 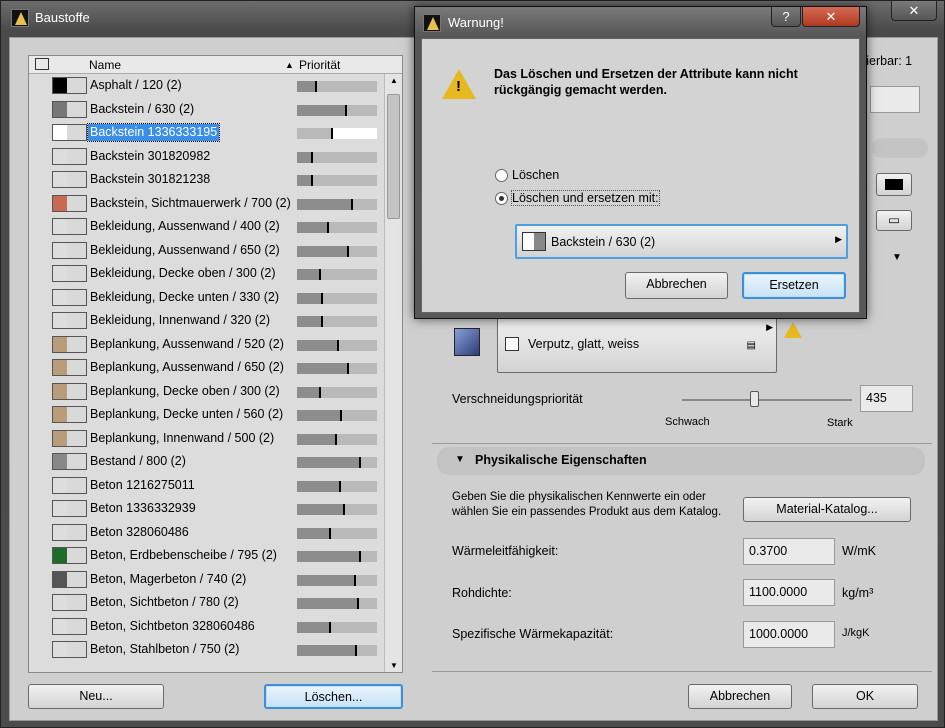 I want to click on list-item: Beplankung, Decke oben / 300 (2), so click(x=206, y=391).